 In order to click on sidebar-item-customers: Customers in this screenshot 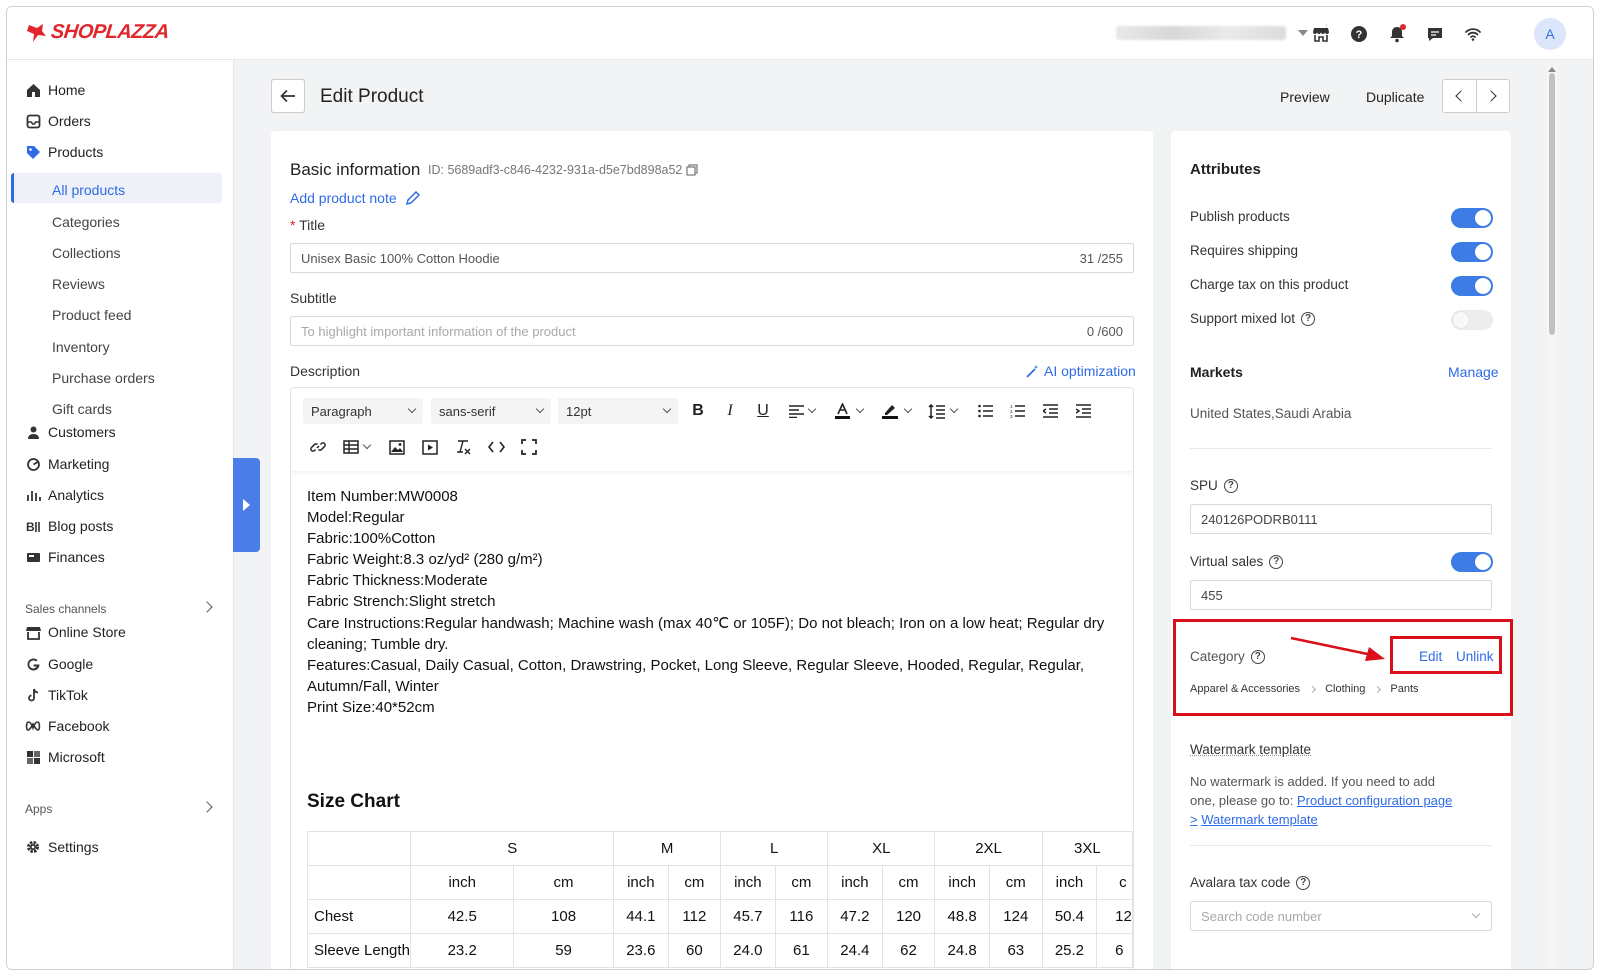, I will do `click(117, 432)`.